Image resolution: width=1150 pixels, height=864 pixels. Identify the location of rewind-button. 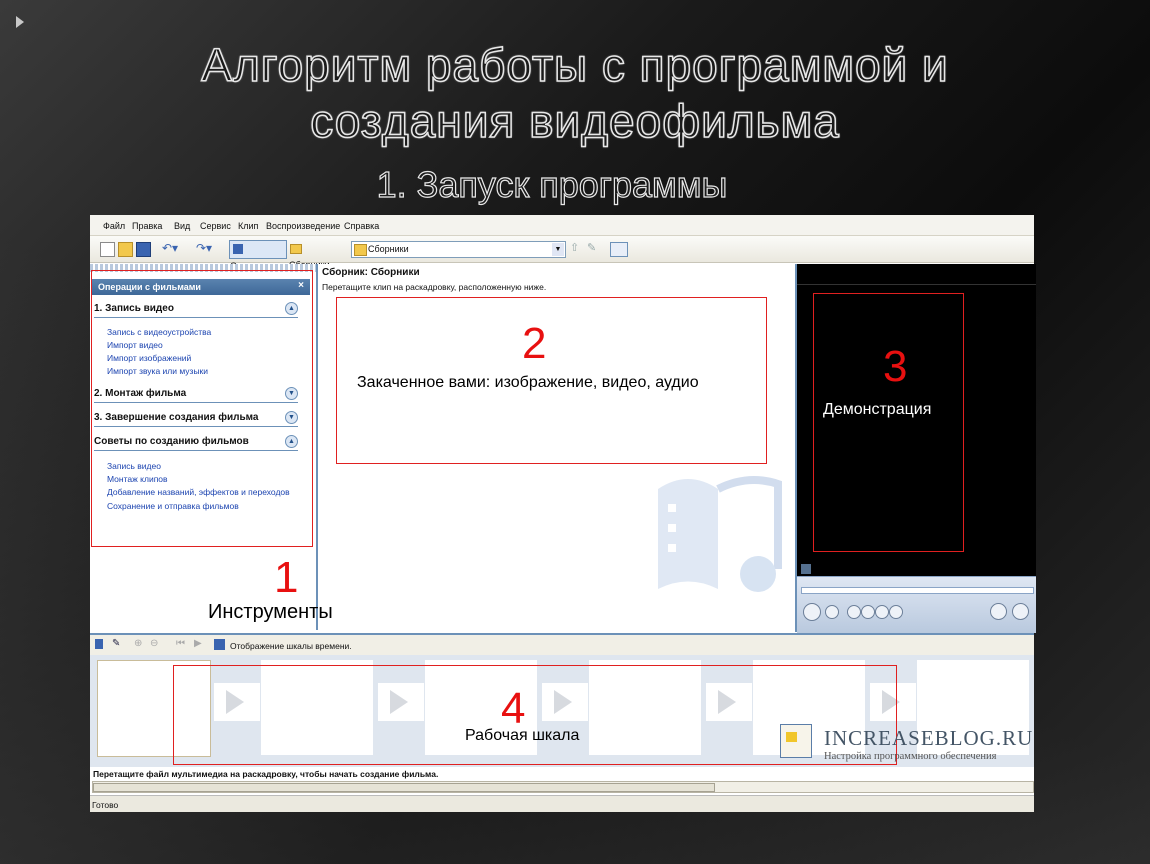
(868, 612).